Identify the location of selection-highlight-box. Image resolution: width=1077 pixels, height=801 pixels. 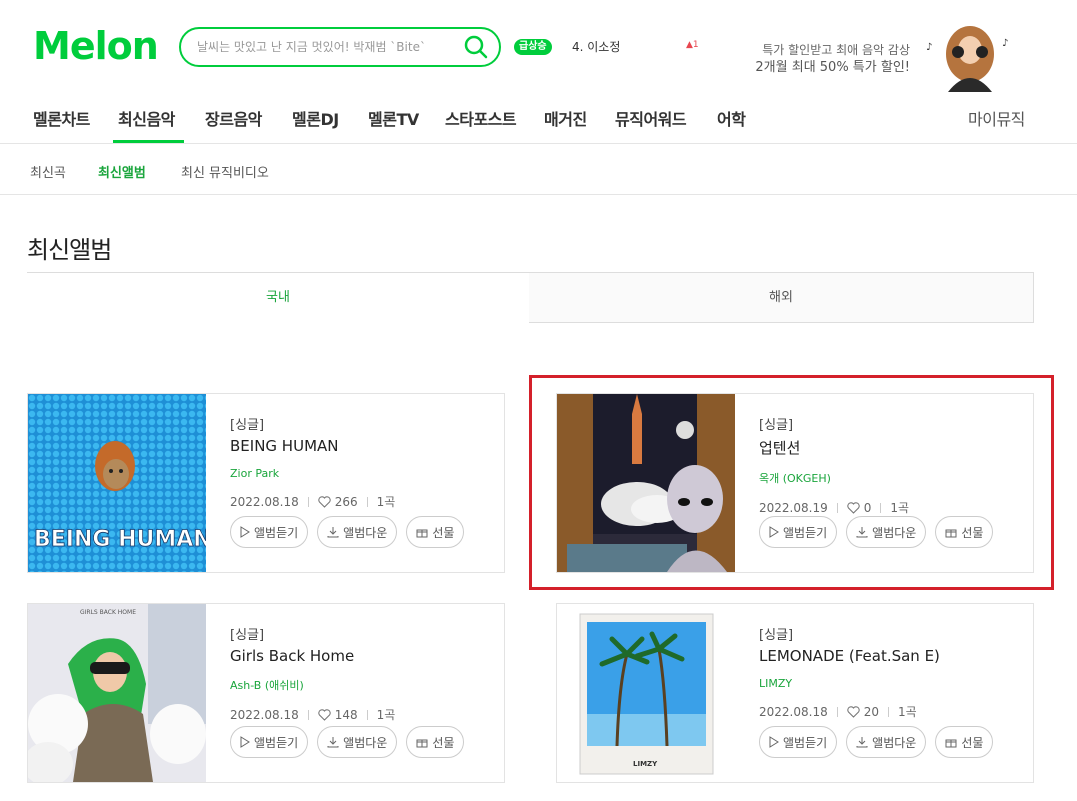
(791, 482).